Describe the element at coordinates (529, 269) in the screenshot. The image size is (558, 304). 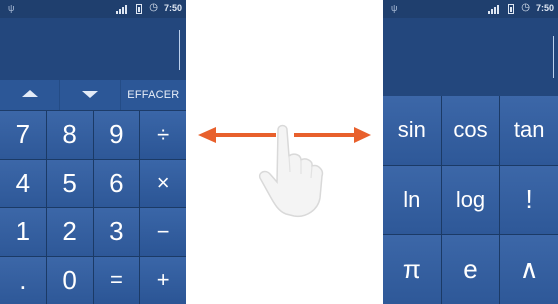
I see `key-power: ∧` at that location.